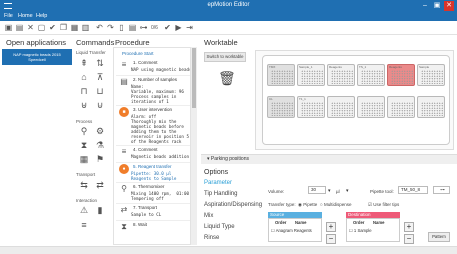 The image size is (457, 254). I want to click on option-liquid-type: Liquid Type, so click(219, 227).